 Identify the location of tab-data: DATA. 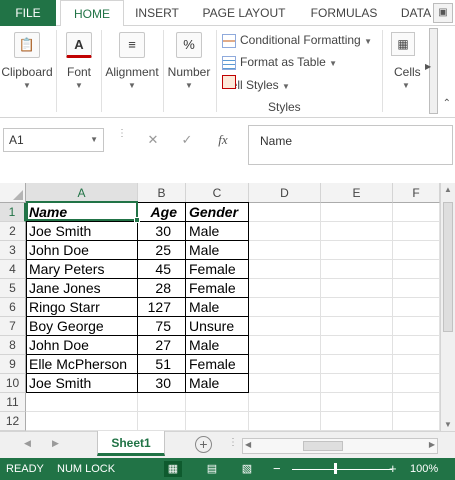
(416, 13).